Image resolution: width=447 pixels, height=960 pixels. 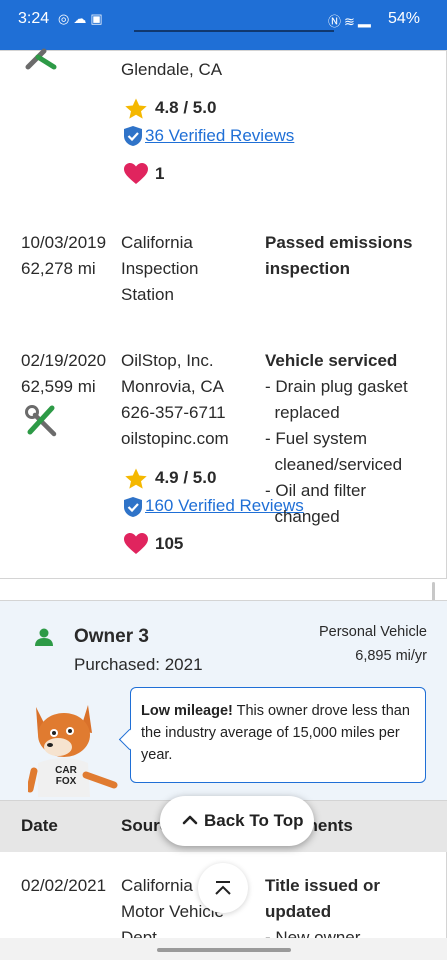 I want to click on wifi-icon: ≋, so click(x=351, y=21).